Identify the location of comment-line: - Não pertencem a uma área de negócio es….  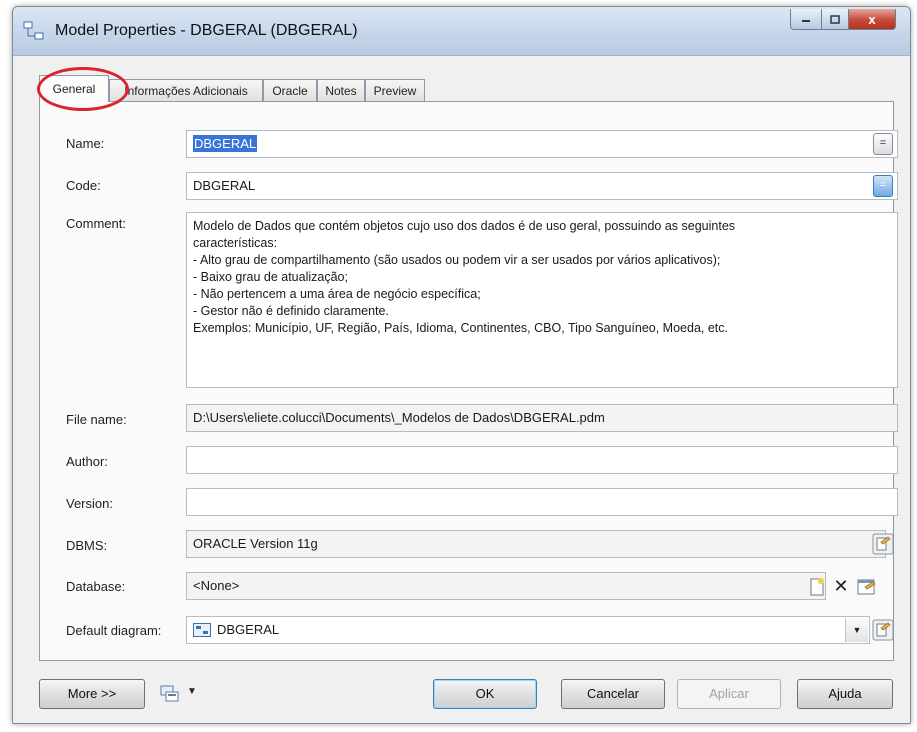
(337, 294).